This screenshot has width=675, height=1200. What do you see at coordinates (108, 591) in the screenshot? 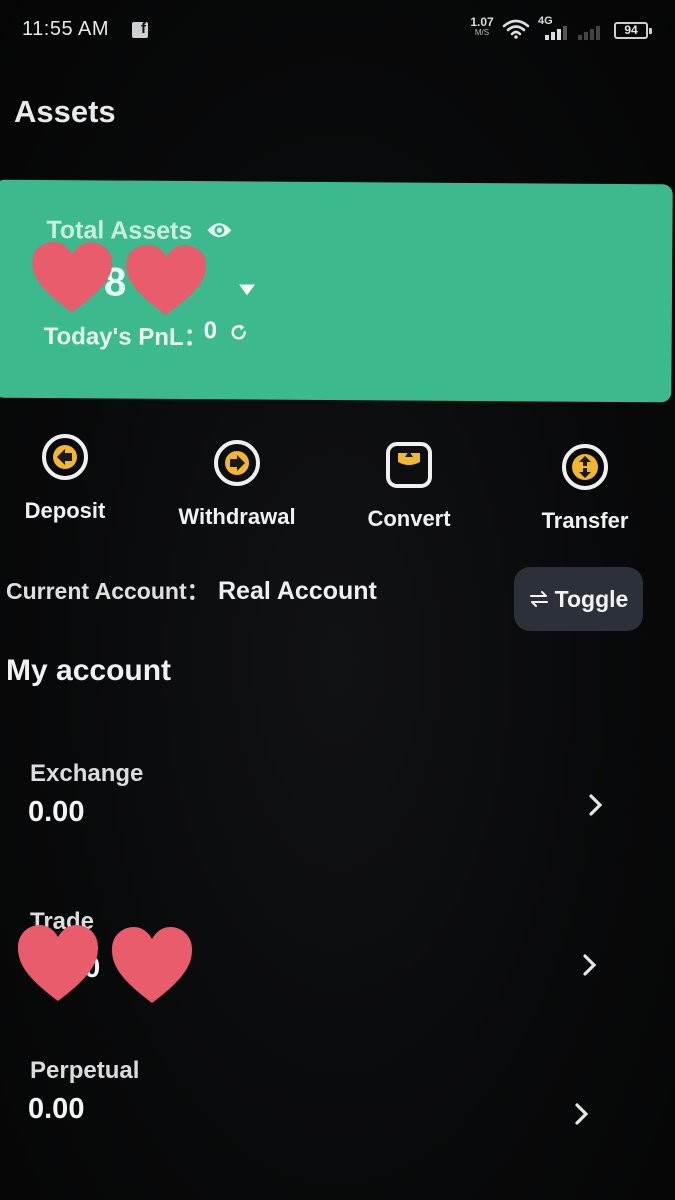
I see `current-account-label: Current Account：` at bounding box center [108, 591].